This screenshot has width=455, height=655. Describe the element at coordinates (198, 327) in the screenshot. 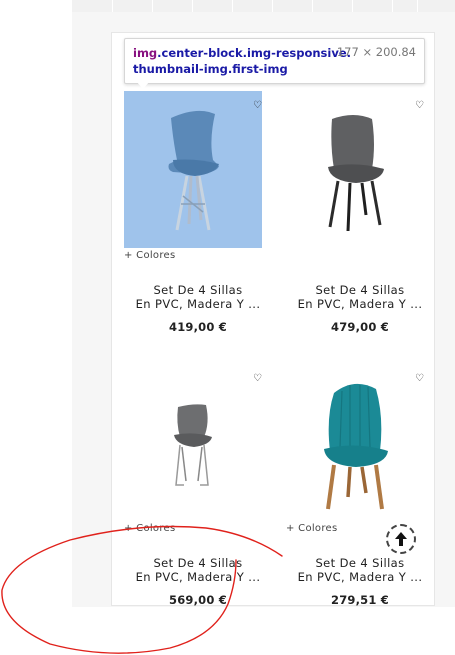

I see `product-price: 419,00 €` at that location.